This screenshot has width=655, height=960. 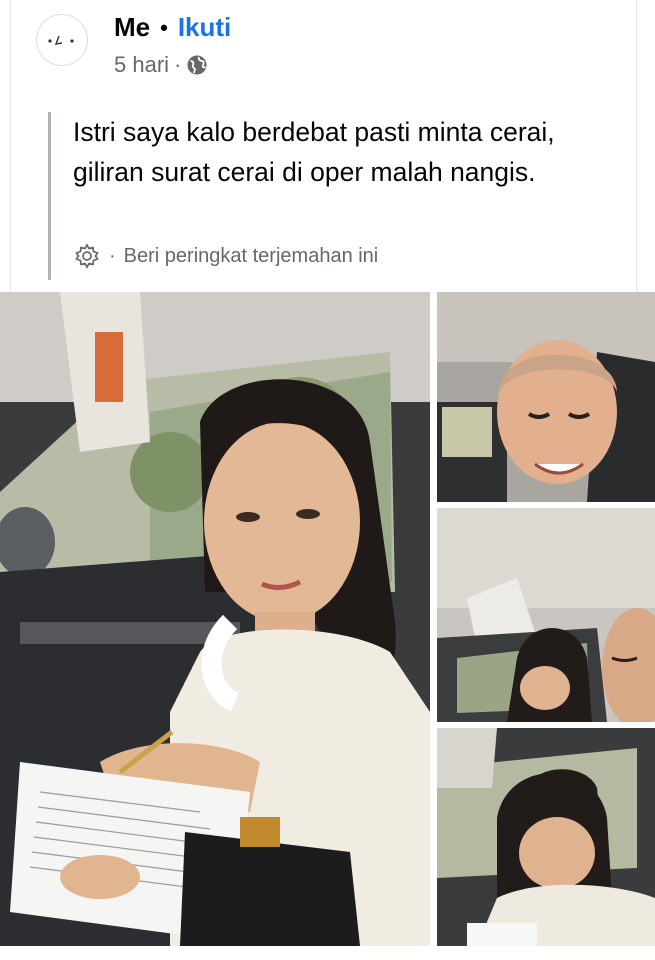 What do you see at coordinates (197, 65) in the screenshot?
I see `globe-icon` at bounding box center [197, 65].